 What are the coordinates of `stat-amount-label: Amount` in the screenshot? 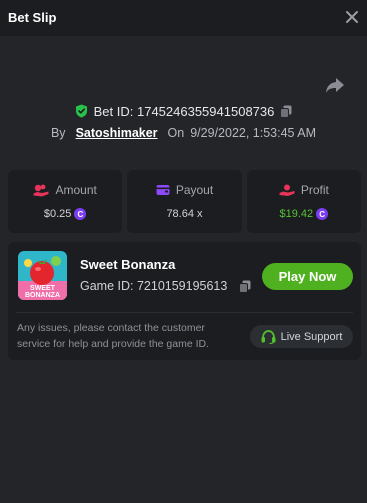 It's located at (76, 190).